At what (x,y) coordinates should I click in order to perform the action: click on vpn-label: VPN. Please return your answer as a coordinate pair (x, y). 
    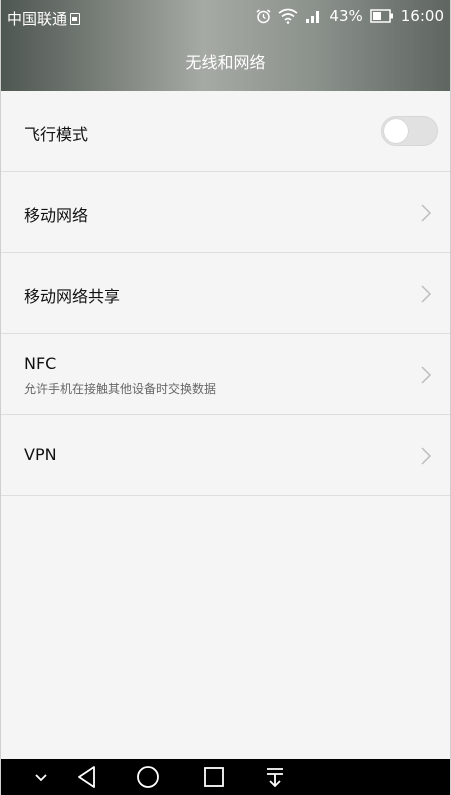
    Looking at the image, I should click on (40, 454).